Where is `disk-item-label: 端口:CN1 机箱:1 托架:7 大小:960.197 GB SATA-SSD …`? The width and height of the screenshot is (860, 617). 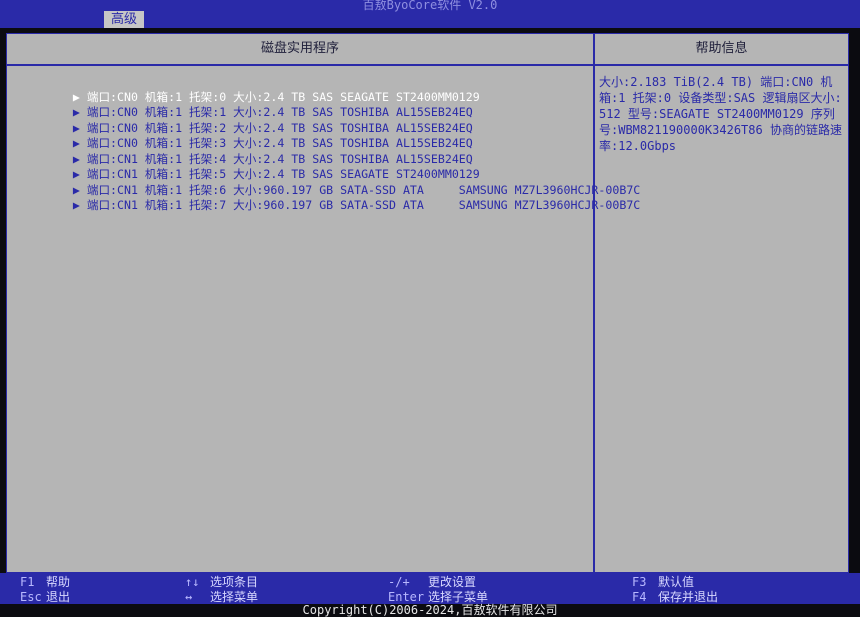
disk-item-label: 端口:CN1 机箱:1 托架:7 大小:960.197 GB SATA-SSD … is located at coordinates (363, 205).